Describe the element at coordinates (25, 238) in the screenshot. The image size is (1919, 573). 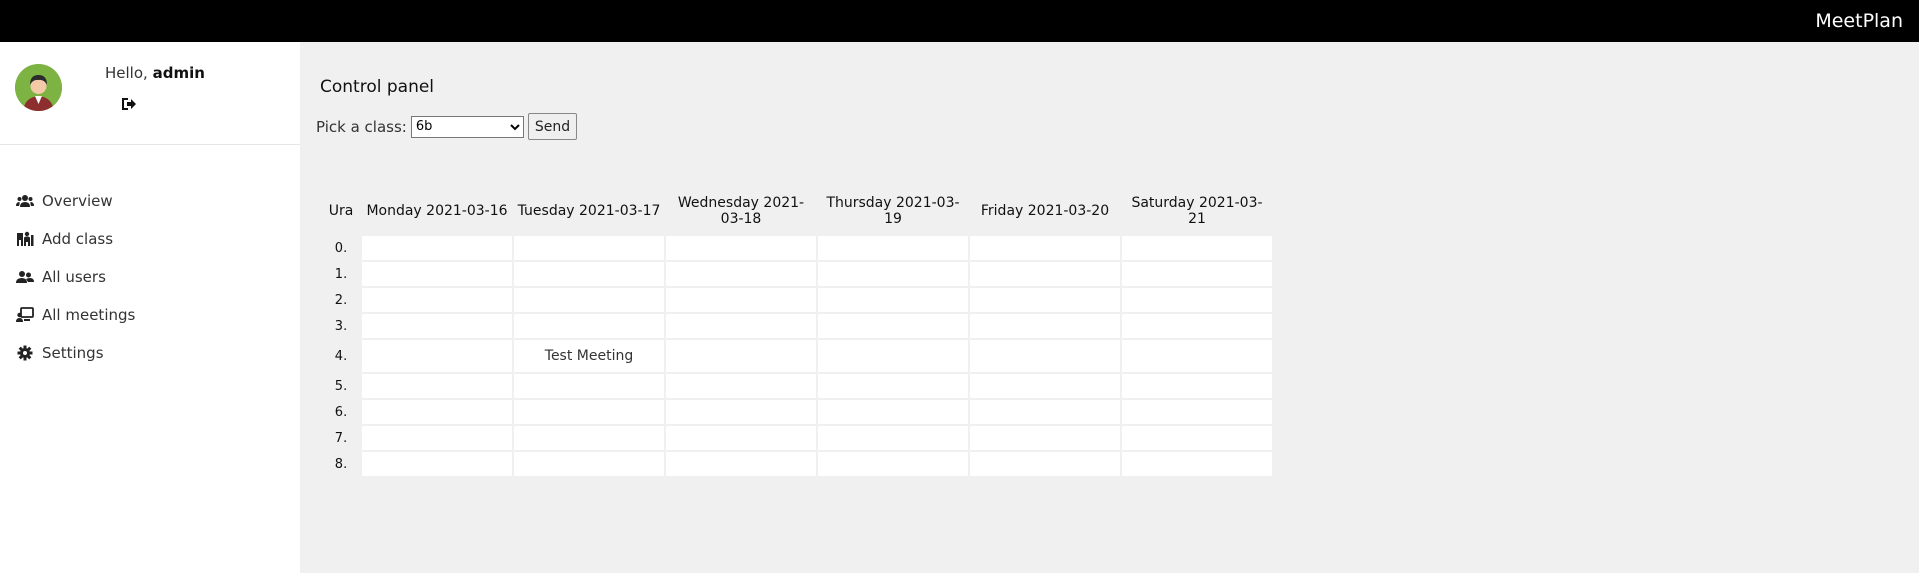
I see `class-icon` at that location.